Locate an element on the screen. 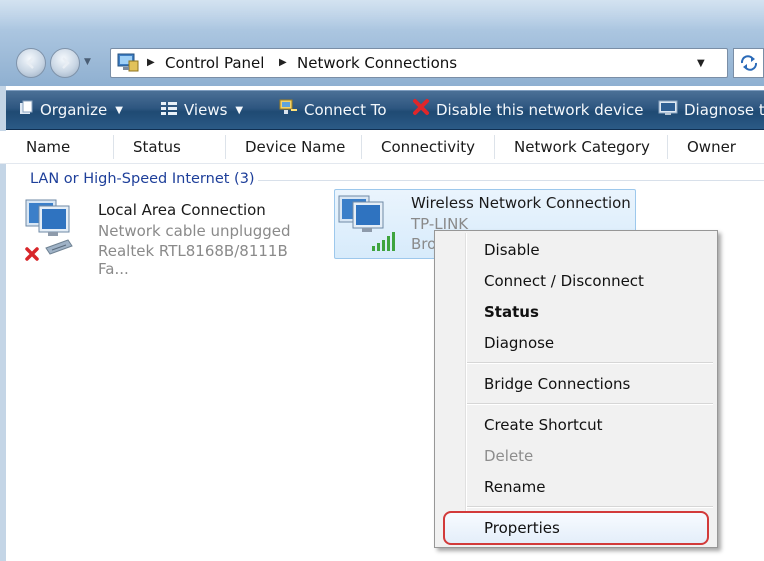  address-bar: ▶ Control Panel ▶ Network Connections ▼ is located at coordinates (419, 63).